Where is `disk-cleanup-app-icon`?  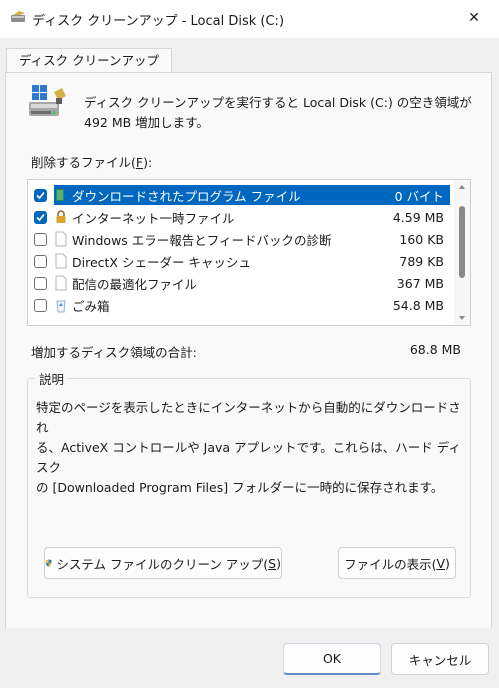
disk-cleanup-app-icon is located at coordinates (18, 16).